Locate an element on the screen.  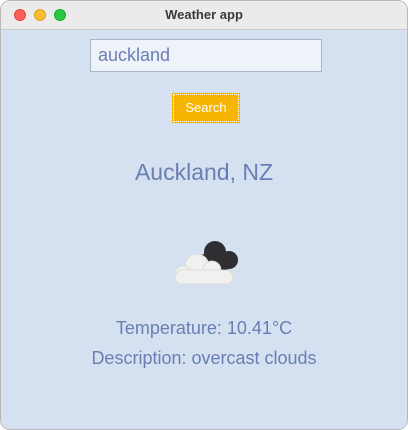
title-bar: Weather app is located at coordinates (204, 15).